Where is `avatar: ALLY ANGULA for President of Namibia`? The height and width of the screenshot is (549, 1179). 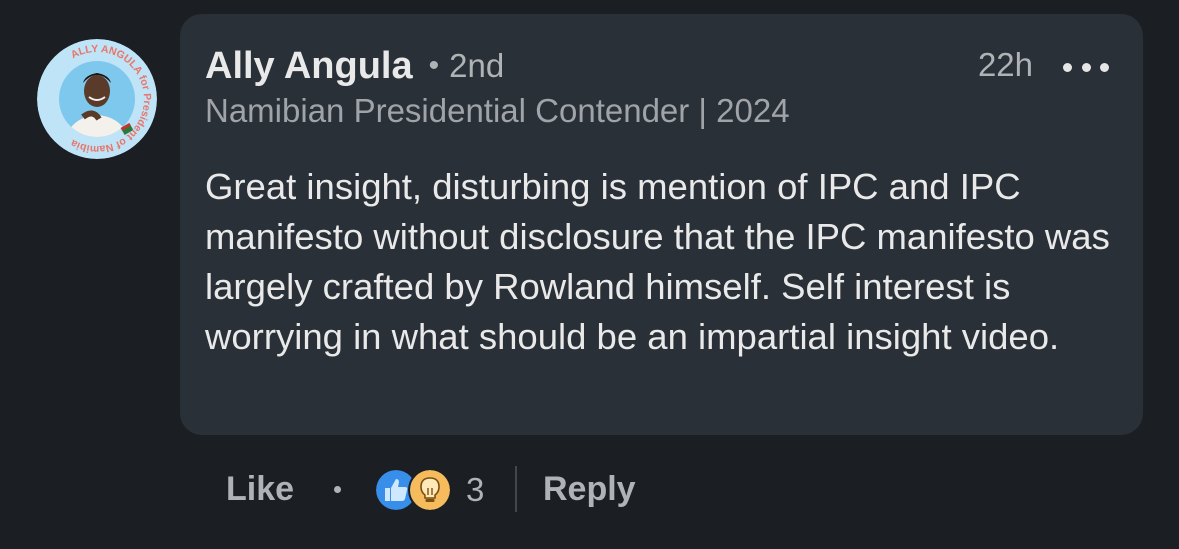 avatar: ALLY ANGULA for President of Namibia is located at coordinates (97, 99).